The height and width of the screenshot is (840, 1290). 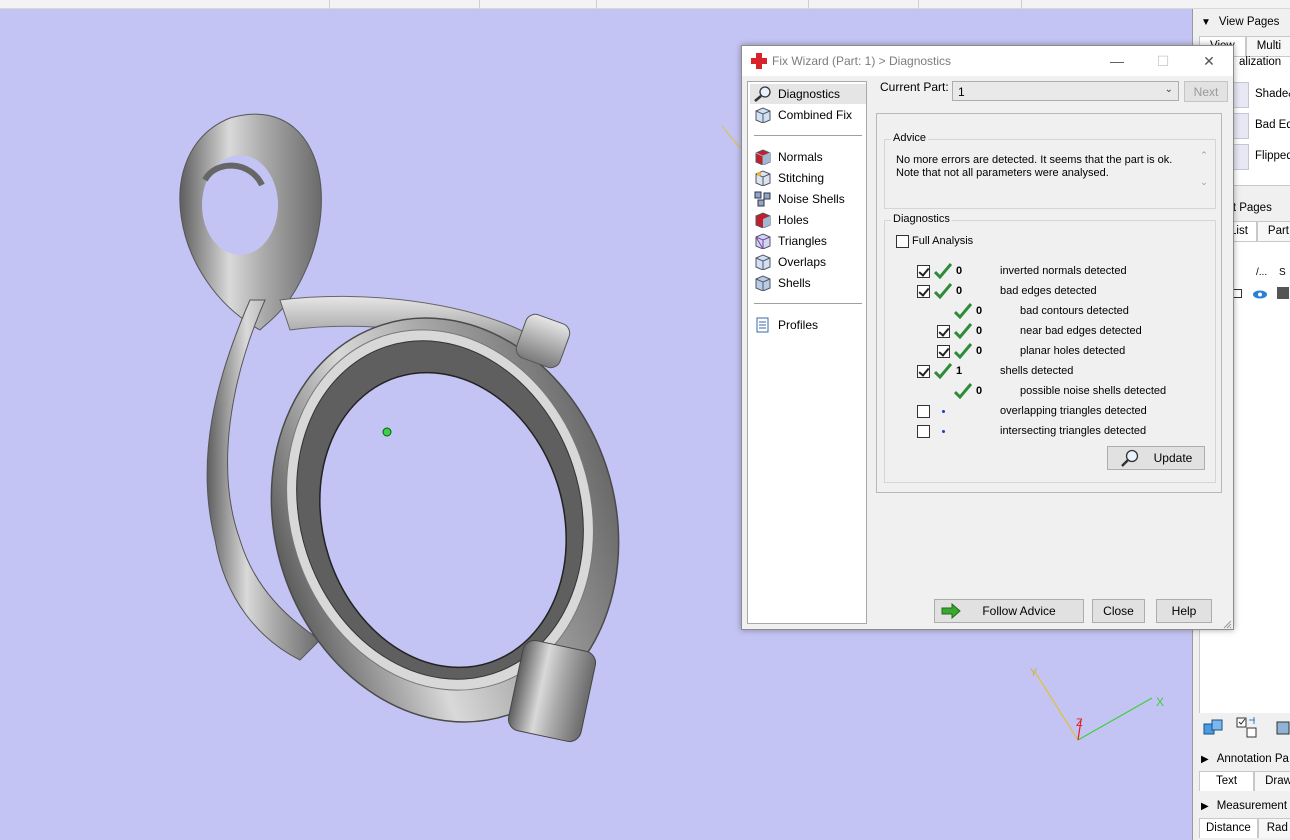 What do you see at coordinates (1081, 331) in the screenshot?
I see `row-label: near bad edges detected` at bounding box center [1081, 331].